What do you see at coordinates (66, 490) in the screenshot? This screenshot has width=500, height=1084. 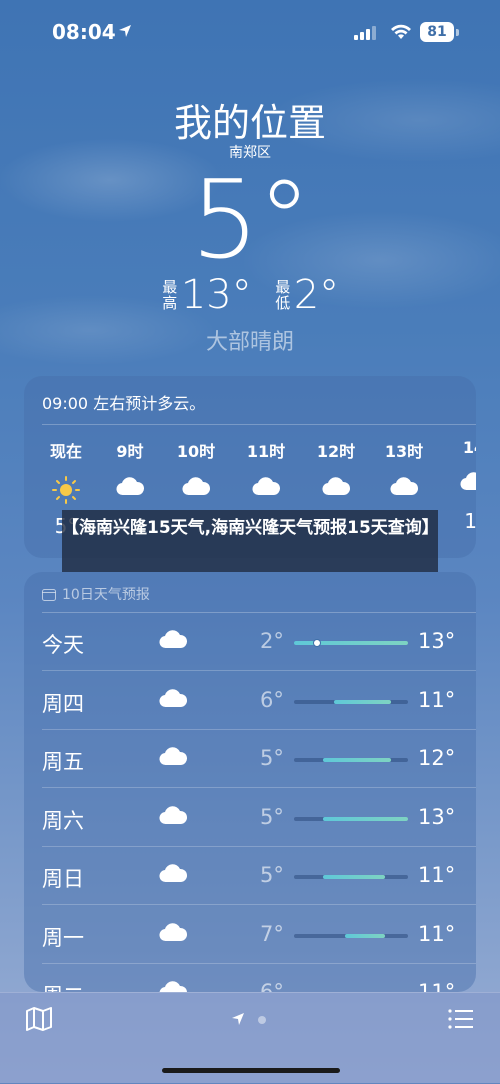 I see `sun-icon` at bounding box center [66, 490].